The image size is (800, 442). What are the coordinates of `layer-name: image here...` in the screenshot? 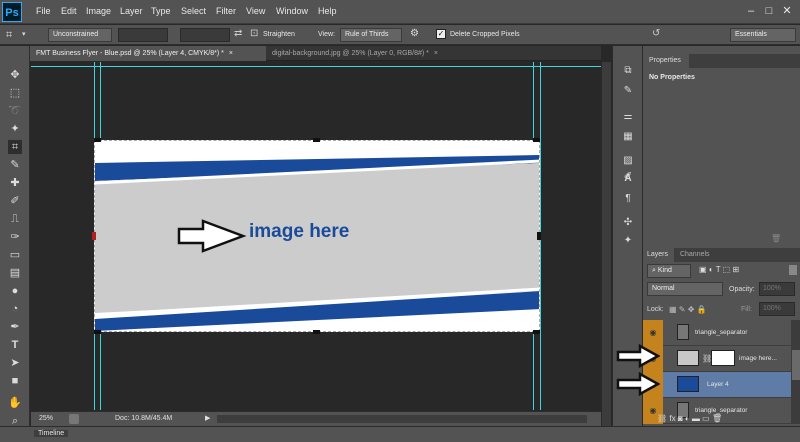 It's located at (758, 358).